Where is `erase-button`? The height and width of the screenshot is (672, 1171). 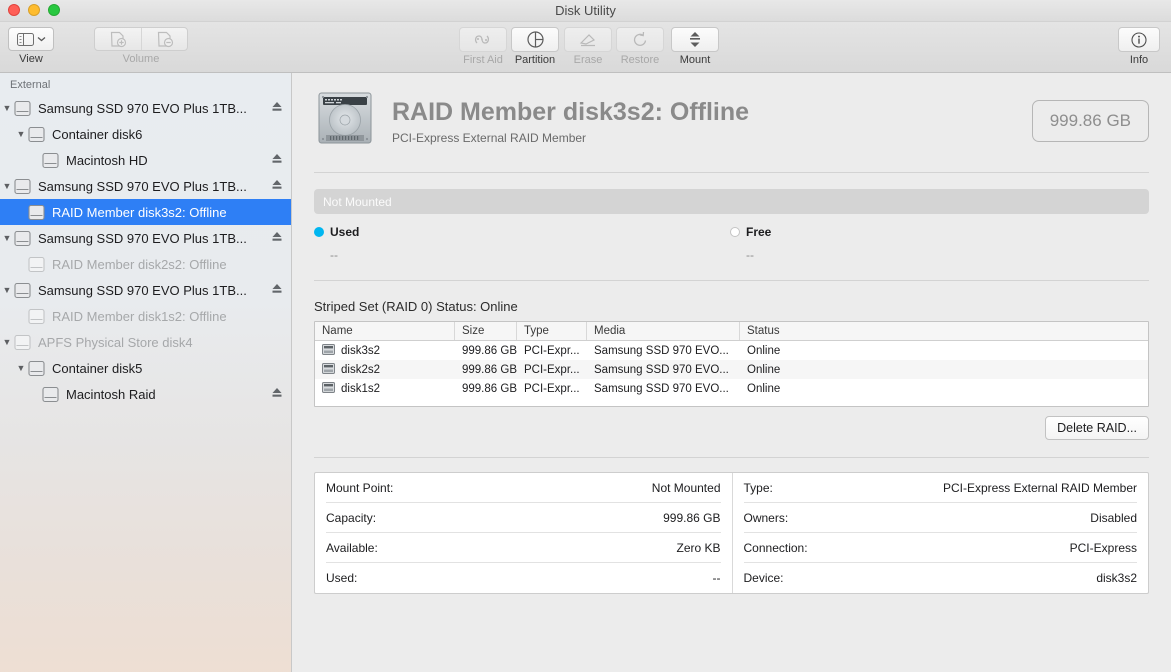 erase-button is located at coordinates (588, 39).